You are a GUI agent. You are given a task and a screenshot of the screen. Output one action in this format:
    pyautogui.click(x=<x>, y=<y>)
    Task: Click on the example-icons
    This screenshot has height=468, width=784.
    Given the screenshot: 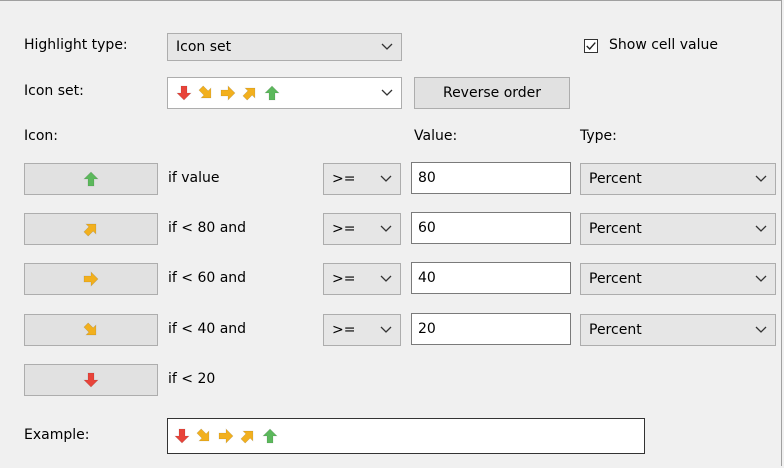 What is the action you would take?
    pyautogui.click(x=226, y=436)
    